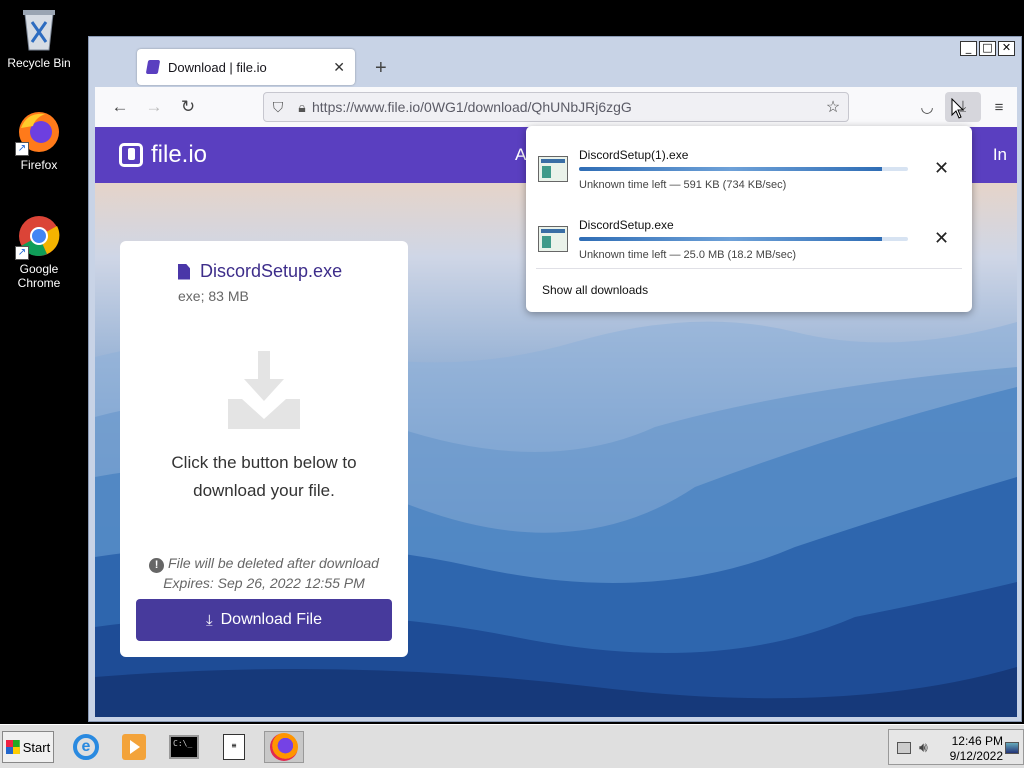  What do you see at coordinates (749, 268) in the screenshot?
I see `panel-divider` at bounding box center [749, 268].